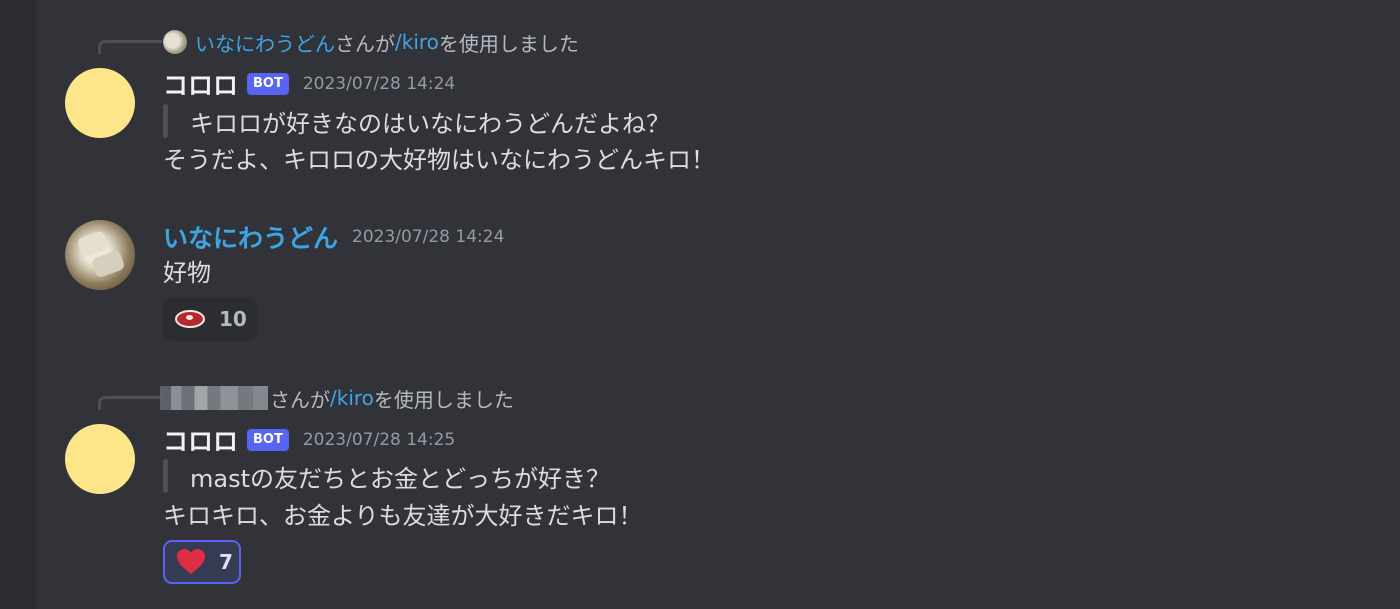  What do you see at coordinates (403, 516) in the screenshot?
I see `message-text: キロキロ、お金よりも友達が大好きだキロ！` at bounding box center [403, 516].